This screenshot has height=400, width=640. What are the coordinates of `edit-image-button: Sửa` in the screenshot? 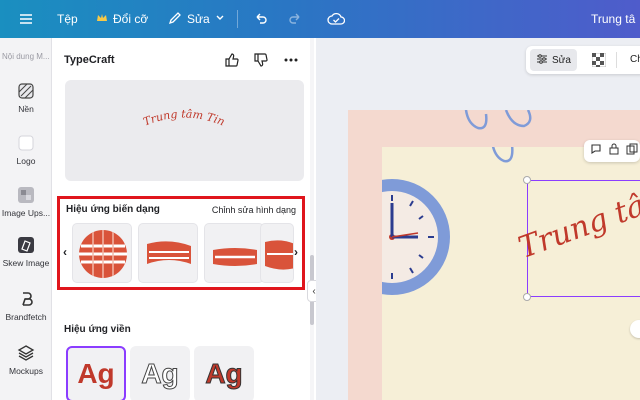 It's located at (553, 60).